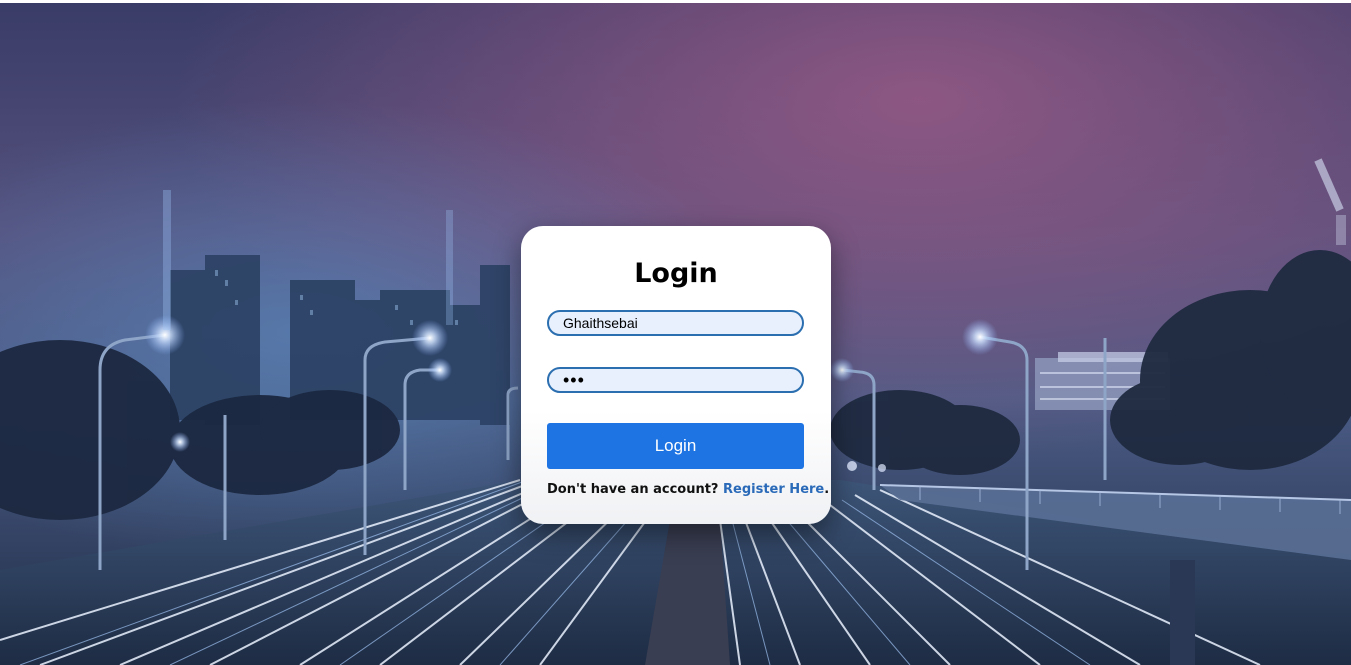 The height and width of the screenshot is (665, 1351). I want to click on register-suffix: ., so click(827, 489).